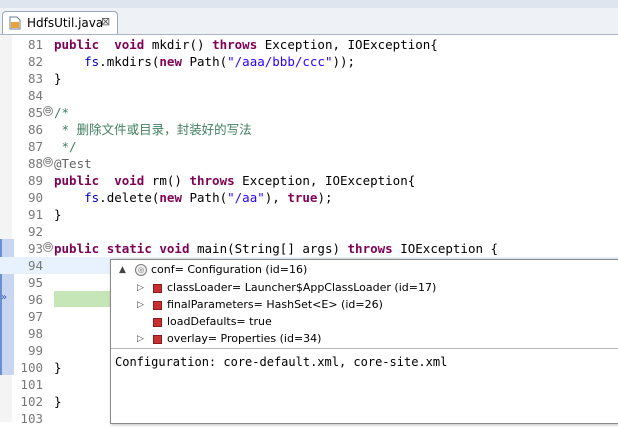 The height and width of the screenshot is (427, 618). What do you see at coordinates (193, 197) in the screenshot?
I see `code-text: fs.delete(new Path("/aa"), true);` at bounding box center [193, 197].